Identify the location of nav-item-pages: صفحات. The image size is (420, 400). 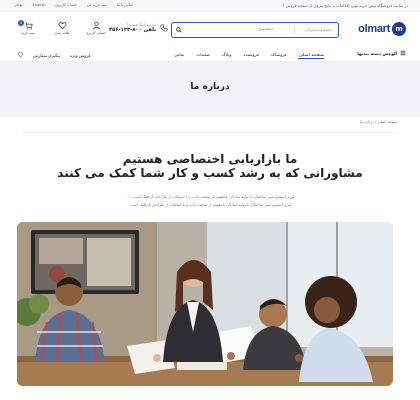
(203, 55).